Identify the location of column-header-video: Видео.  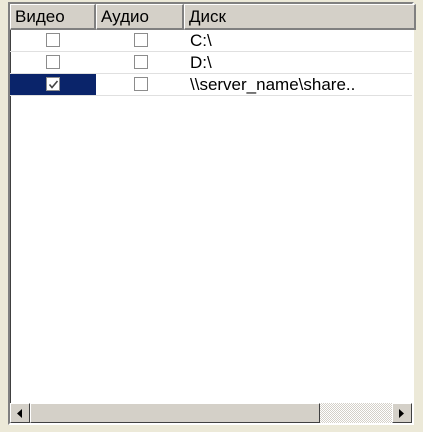
(53, 17).